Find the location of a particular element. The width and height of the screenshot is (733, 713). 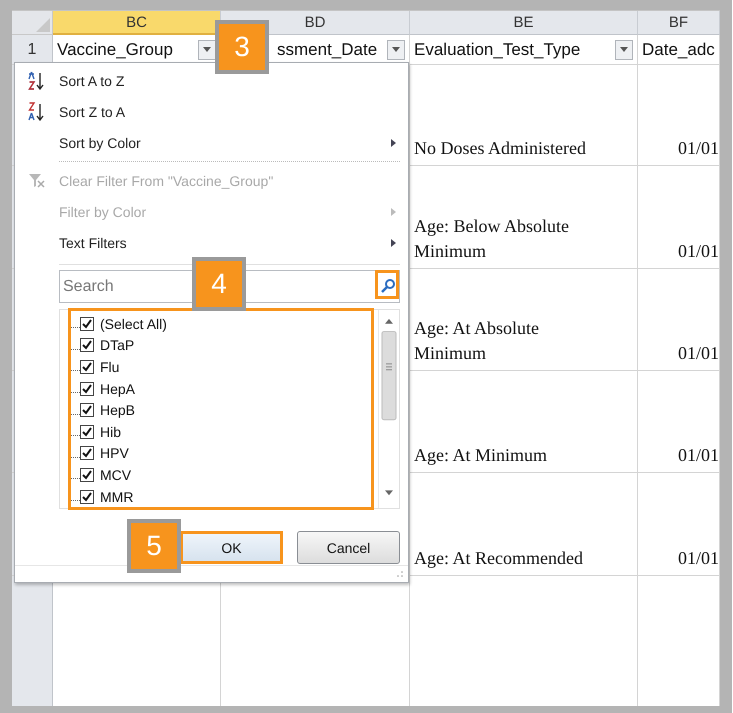

table-cell-text: ssment_Date is located at coordinates (327, 50).